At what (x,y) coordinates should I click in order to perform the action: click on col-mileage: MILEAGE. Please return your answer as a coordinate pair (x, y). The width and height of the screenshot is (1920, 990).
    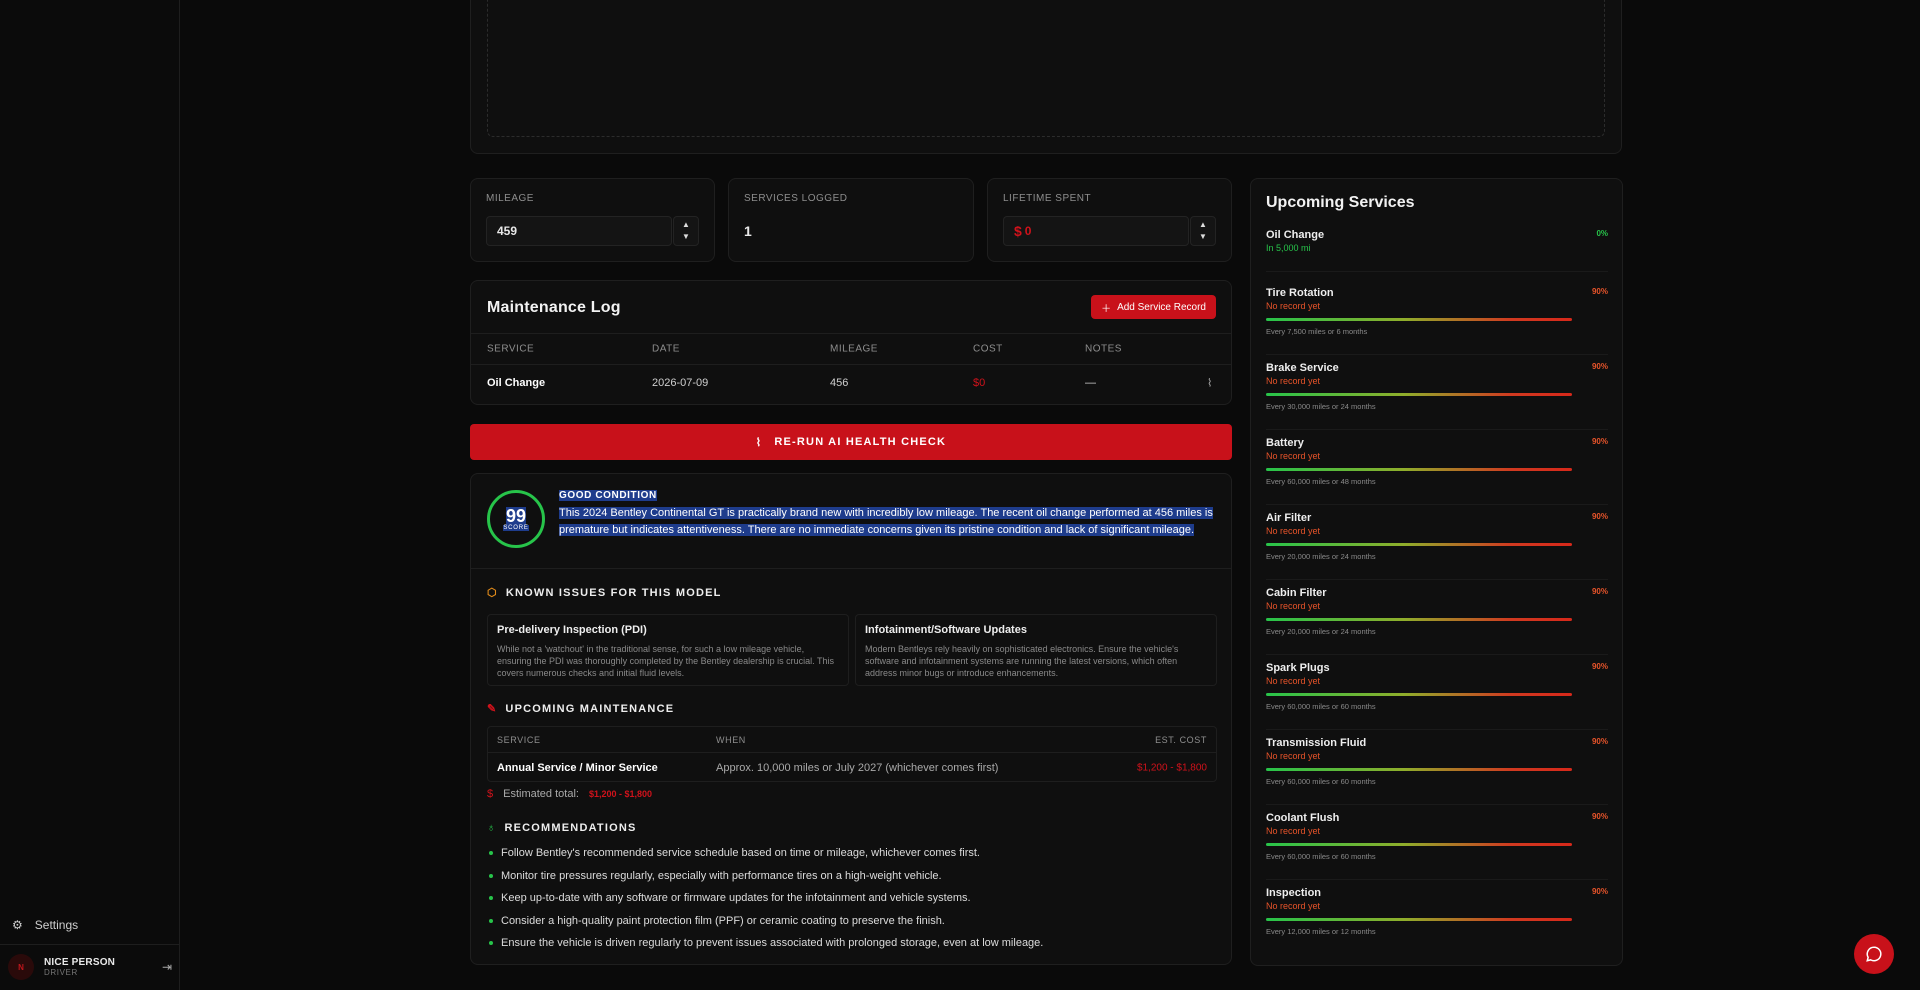
    Looking at the image, I should click on (854, 349).